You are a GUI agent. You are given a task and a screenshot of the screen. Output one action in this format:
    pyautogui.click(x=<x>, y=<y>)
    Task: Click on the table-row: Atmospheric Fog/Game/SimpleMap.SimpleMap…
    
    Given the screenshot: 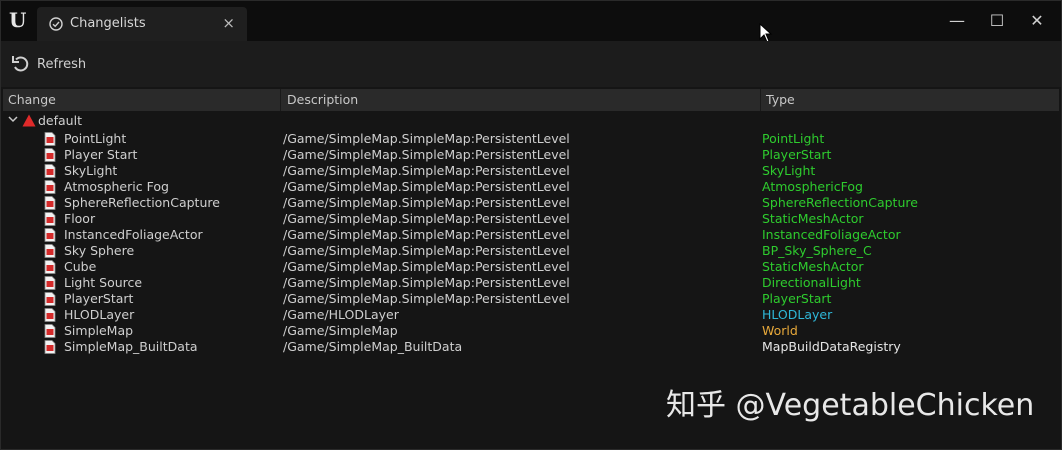 What is the action you would take?
    pyautogui.click(x=531, y=187)
    